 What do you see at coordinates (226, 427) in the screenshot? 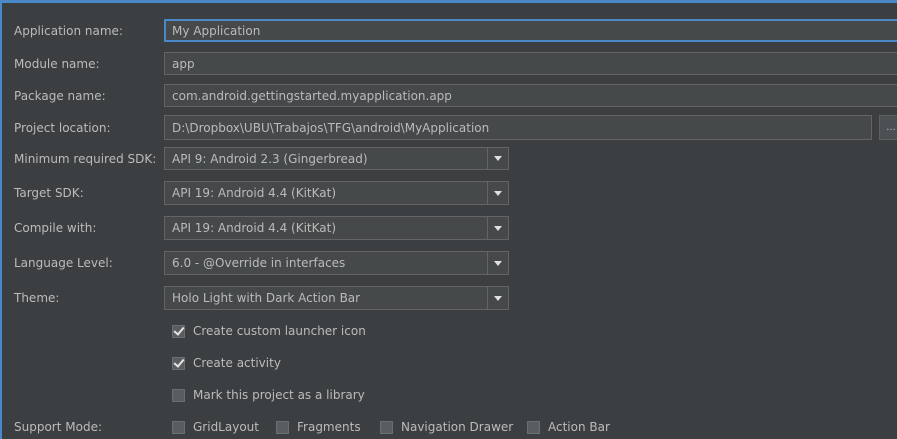
I see `gridlayout-label: GridLayout` at bounding box center [226, 427].